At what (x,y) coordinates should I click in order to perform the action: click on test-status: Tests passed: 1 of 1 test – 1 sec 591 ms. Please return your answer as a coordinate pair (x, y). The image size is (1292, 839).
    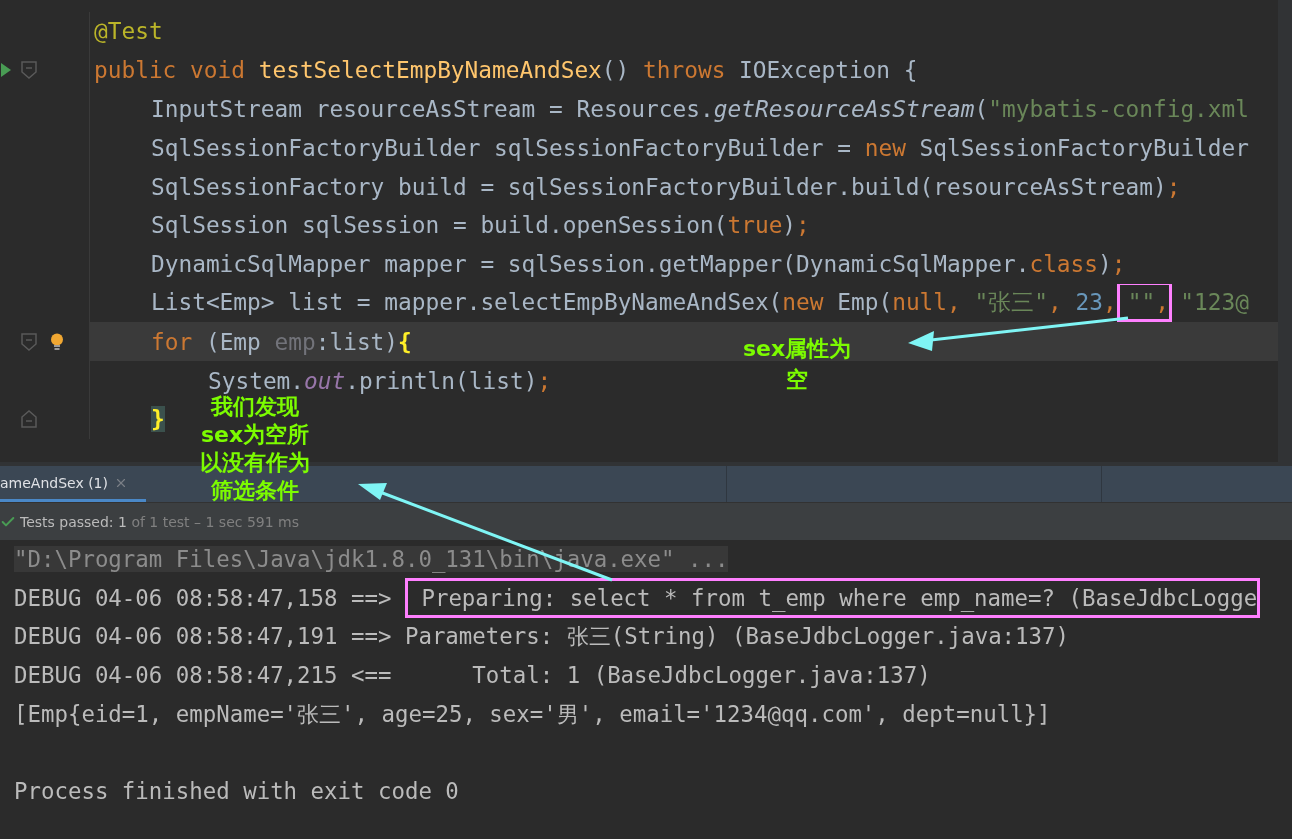
    Looking at the image, I should click on (159, 521).